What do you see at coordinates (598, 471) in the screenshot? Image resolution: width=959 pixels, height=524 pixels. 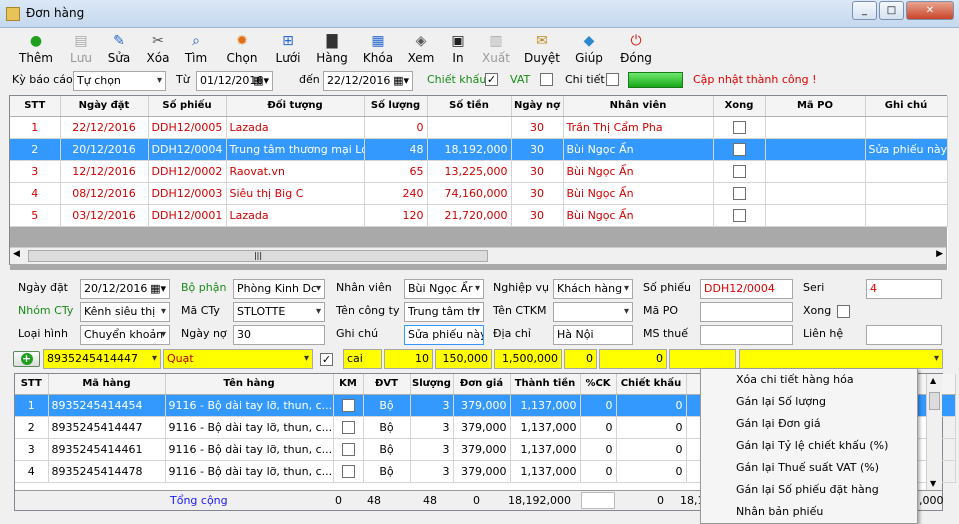 I see `details-pct-cell: 0` at bounding box center [598, 471].